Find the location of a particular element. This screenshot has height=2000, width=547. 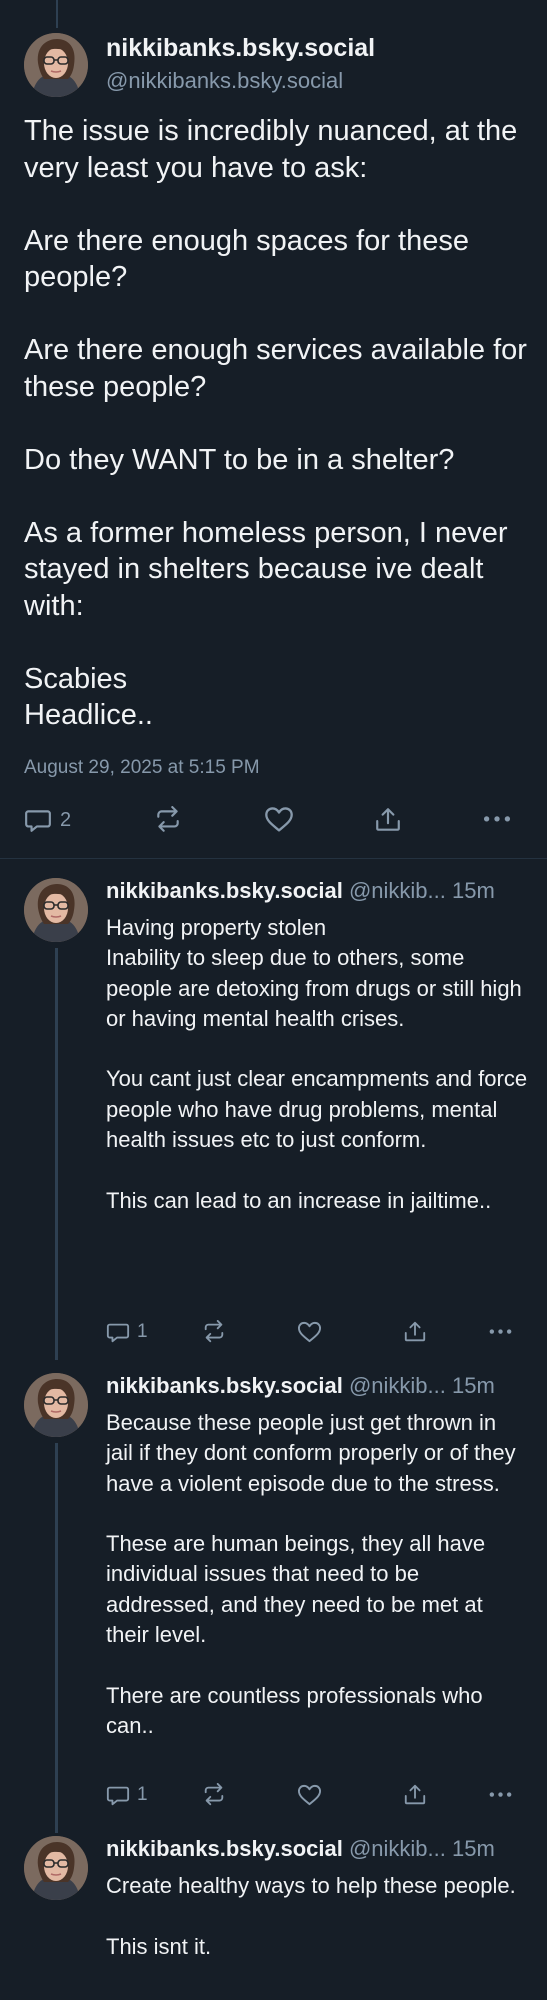

post-timestamp: August 29, 2025 at 5:15 PM is located at coordinates (142, 768).